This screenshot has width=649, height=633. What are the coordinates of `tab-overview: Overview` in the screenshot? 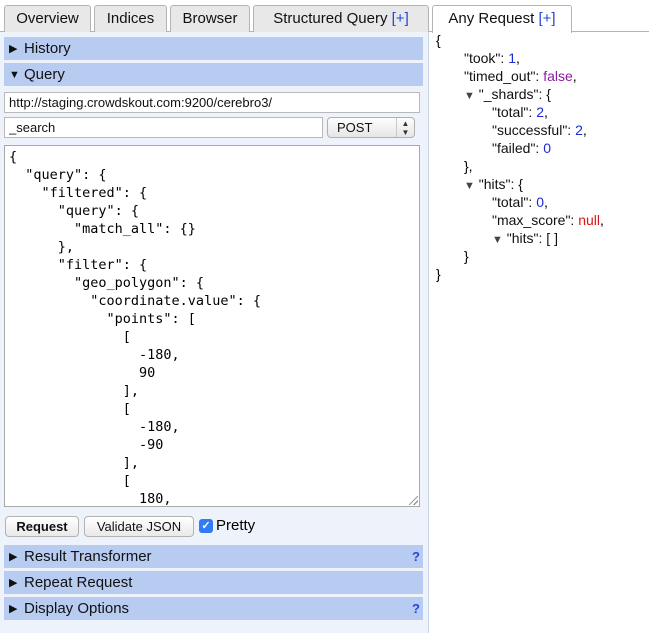 It's located at (47, 18).